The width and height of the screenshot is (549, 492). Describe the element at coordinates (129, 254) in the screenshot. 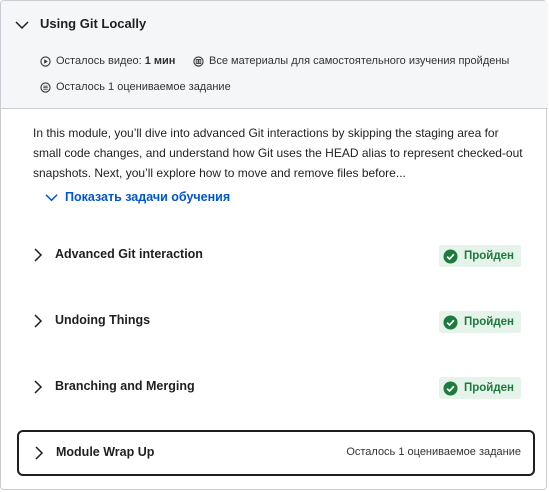

I see `lesson-title: Advanced Git interaction` at that location.